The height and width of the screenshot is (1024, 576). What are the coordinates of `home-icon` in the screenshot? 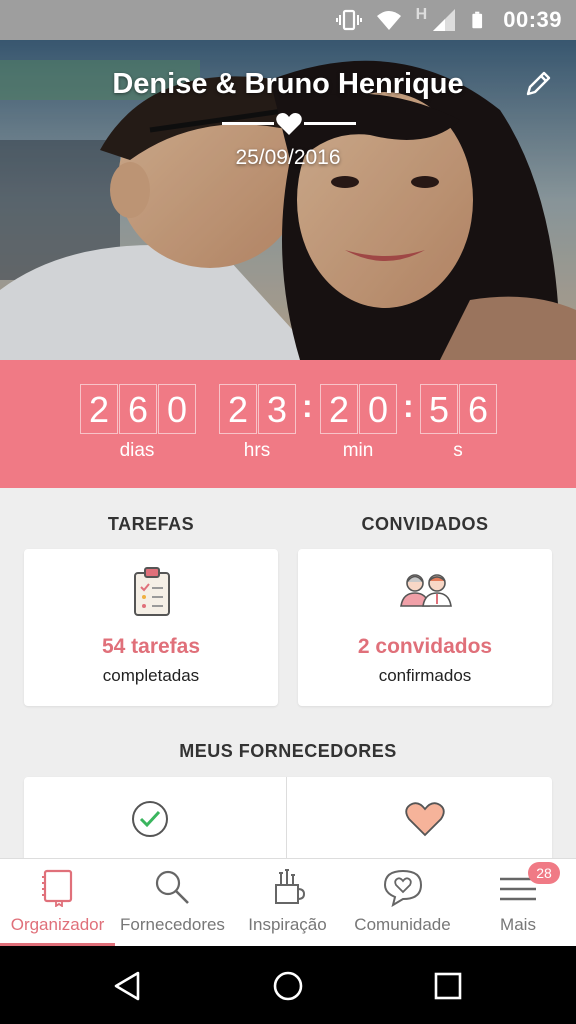 It's located at (288, 986).